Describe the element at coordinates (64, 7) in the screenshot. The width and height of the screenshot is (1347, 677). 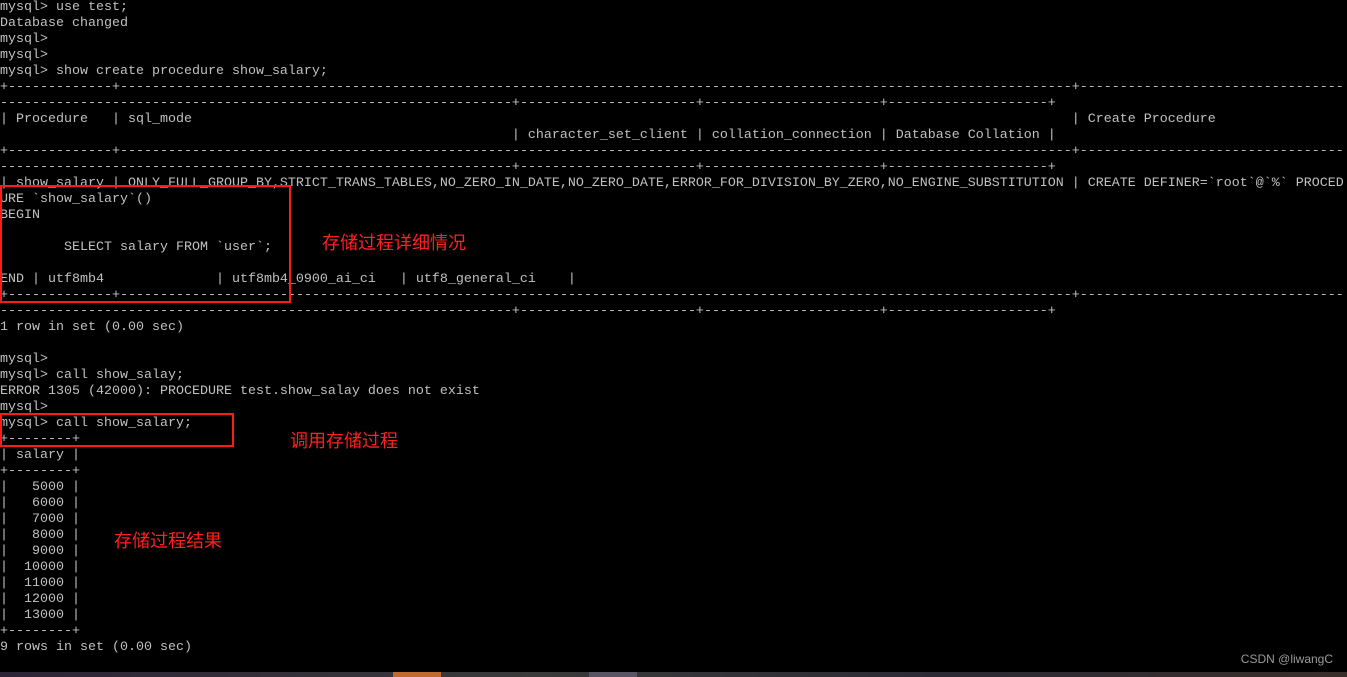
I see `terminal-line: mysql> use test;` at that location.